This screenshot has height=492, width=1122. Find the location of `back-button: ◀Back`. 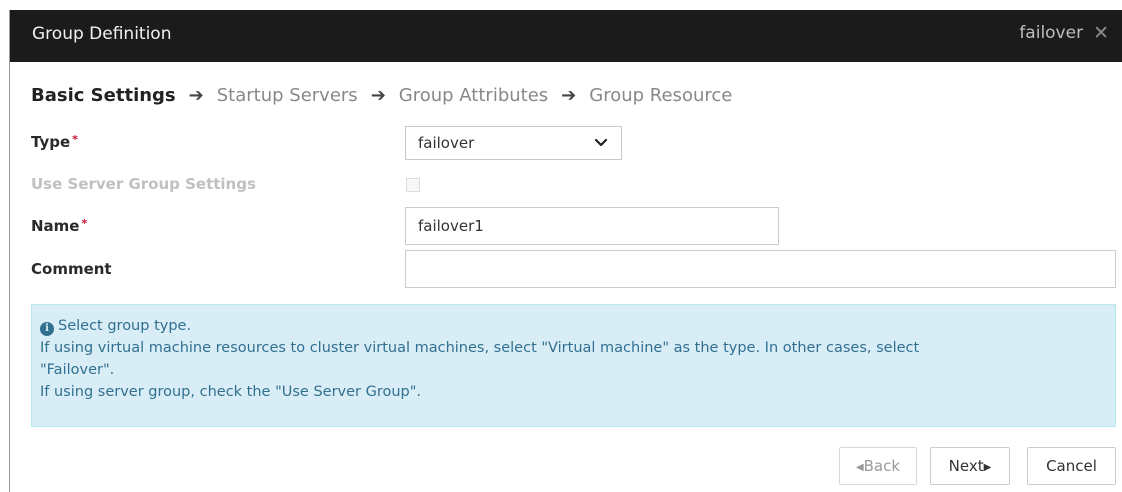

back-button: ◀Back is located at coordinates (878, 466).